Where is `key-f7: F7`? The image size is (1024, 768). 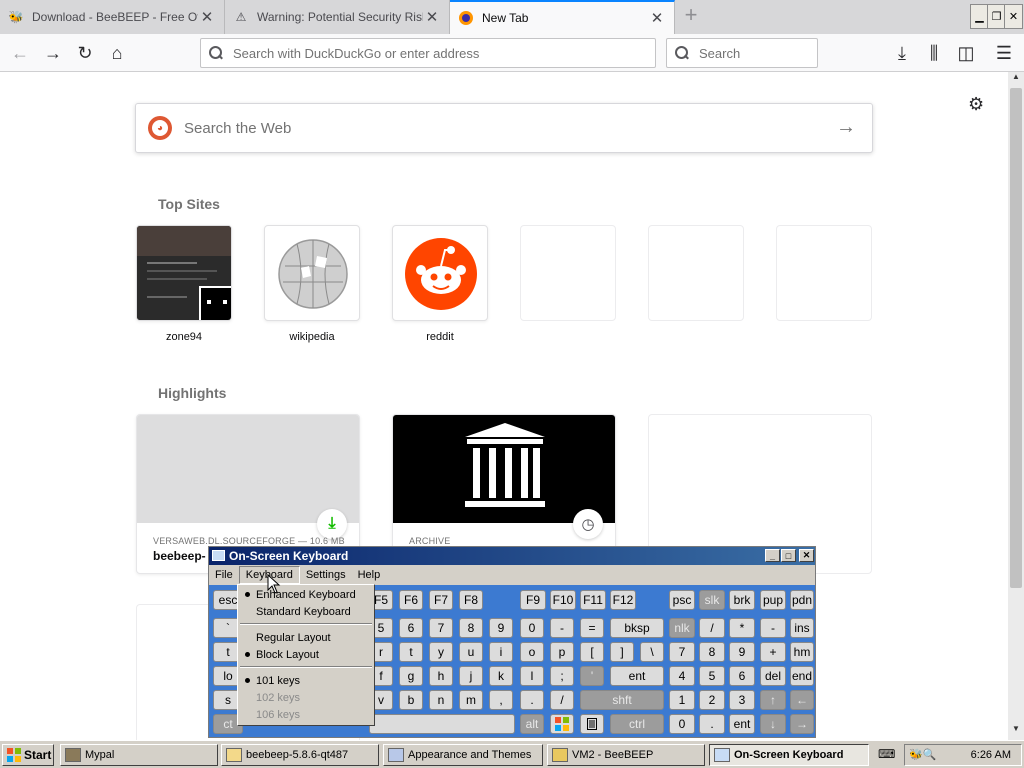
key-f7: F7 is located at coordinates (441, 600).